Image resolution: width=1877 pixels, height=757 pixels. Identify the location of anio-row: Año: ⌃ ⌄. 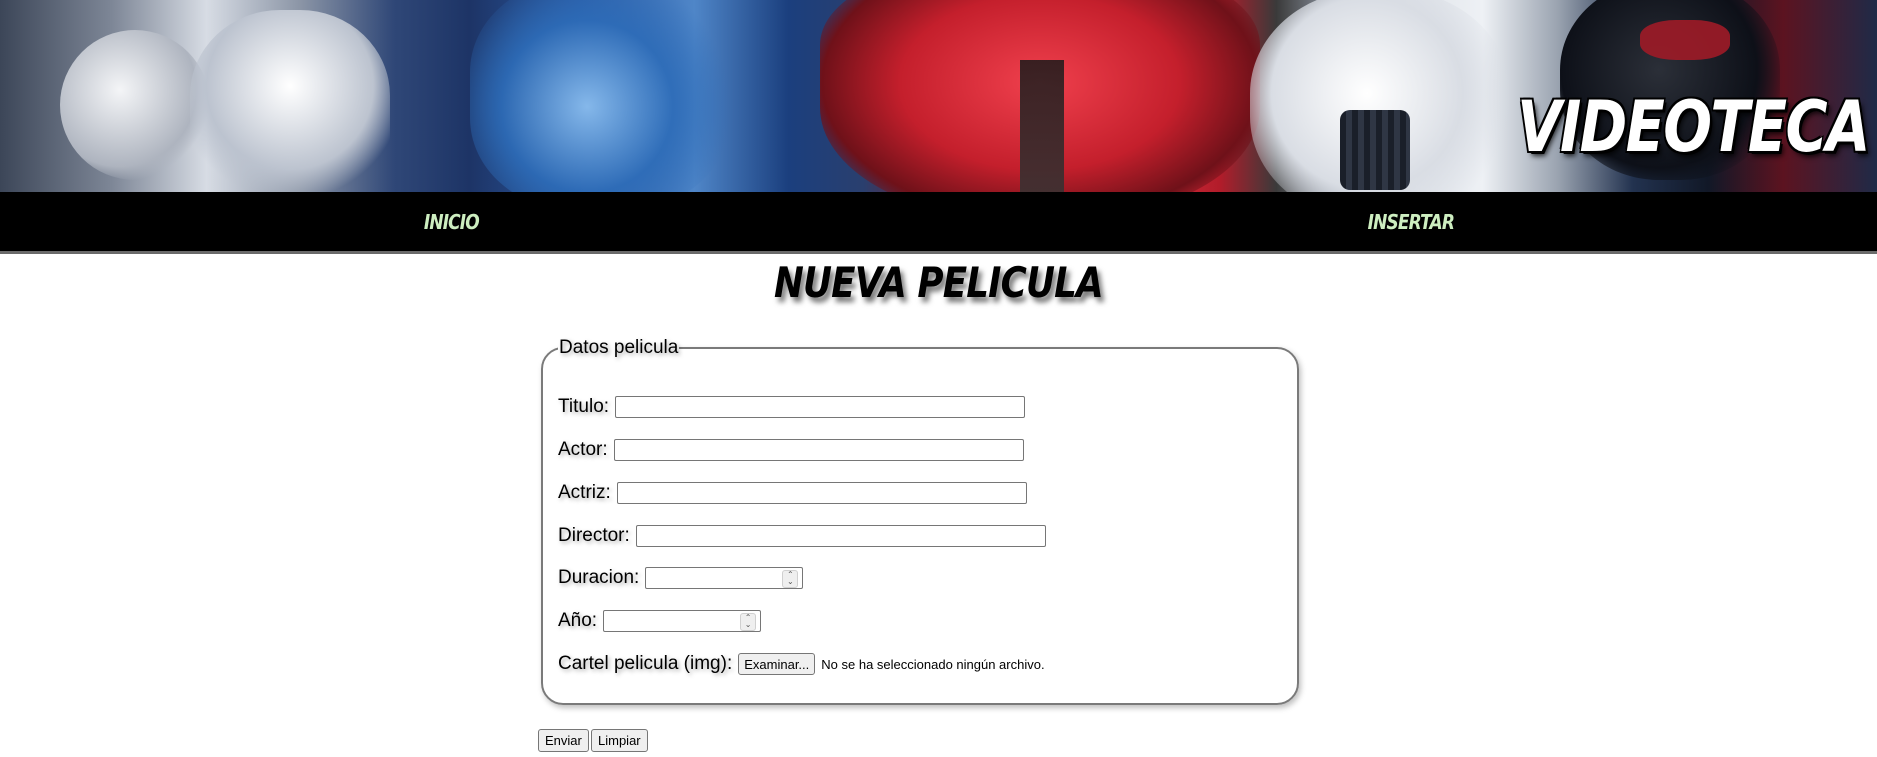
(660, 621).